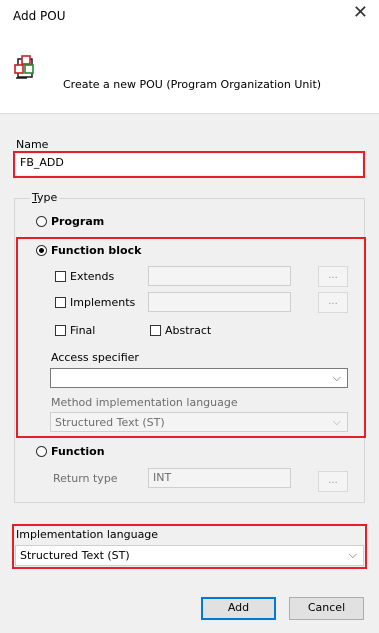 The image size is (379, 633). What do you see at coordinates (188, 330) in the screenshot?
I see `abstract-label: Abstract` at bounding box center [188, 330].